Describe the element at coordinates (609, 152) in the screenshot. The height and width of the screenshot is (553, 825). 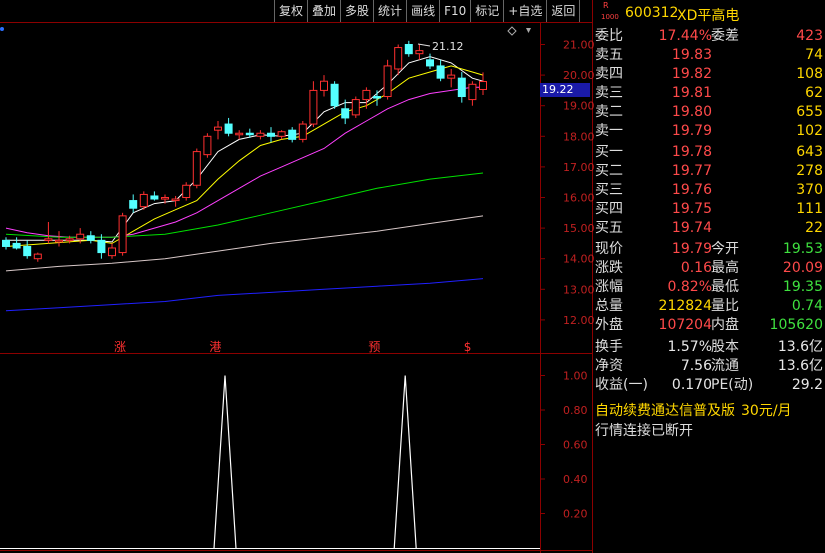
I see `quote-label: 买一` at that location.